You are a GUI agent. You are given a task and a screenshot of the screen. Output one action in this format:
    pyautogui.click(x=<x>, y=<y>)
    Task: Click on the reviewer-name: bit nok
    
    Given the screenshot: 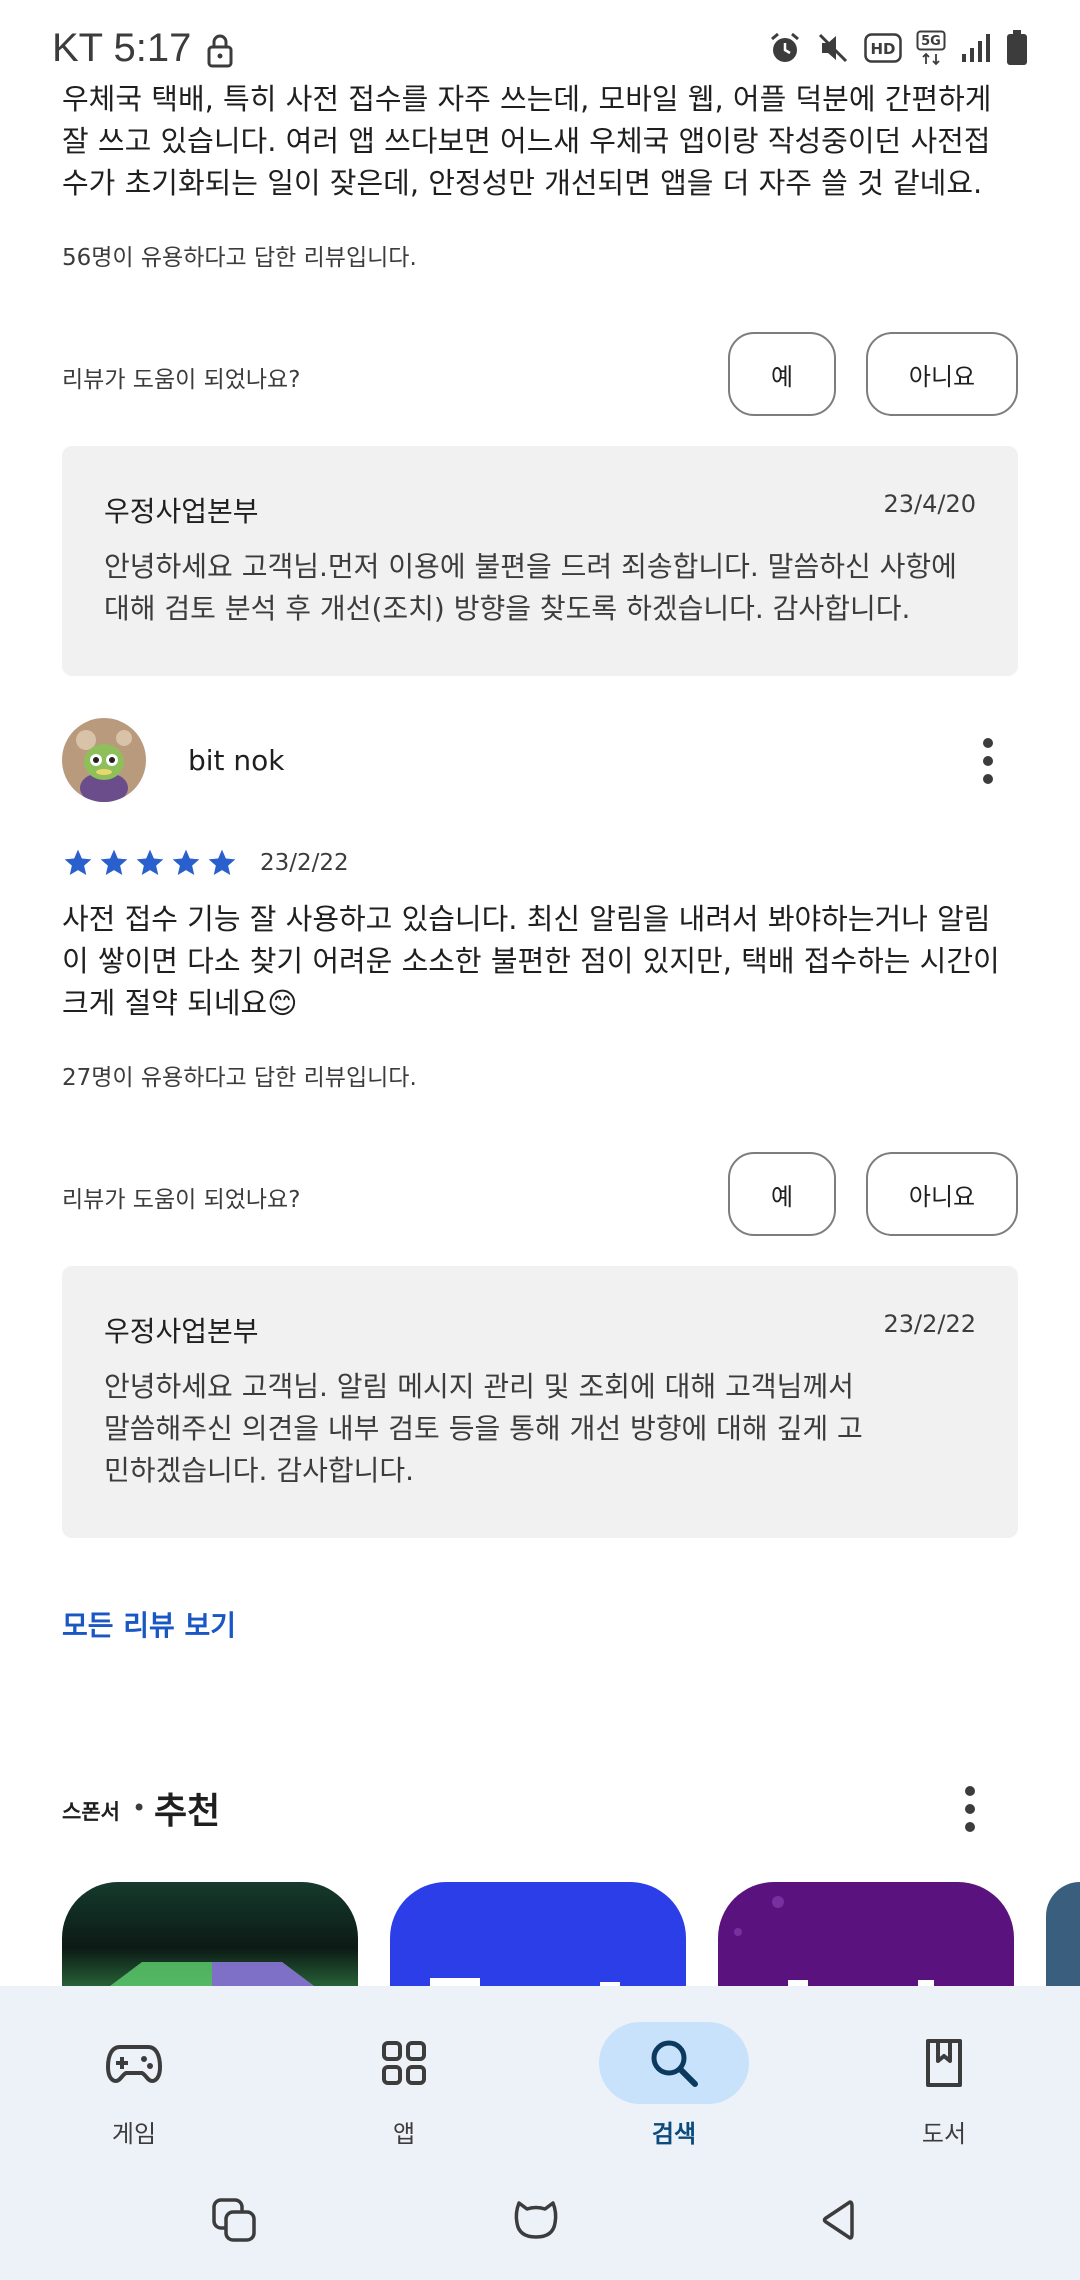 What is the action you would take?
    pyautogui.click(x=236, y=760)
    